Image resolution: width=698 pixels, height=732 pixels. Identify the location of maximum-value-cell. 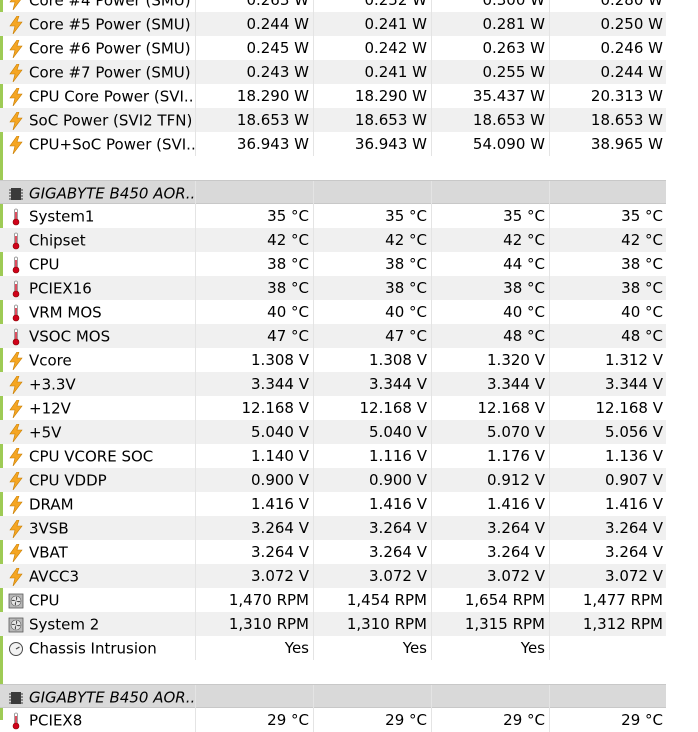
(490, 193).